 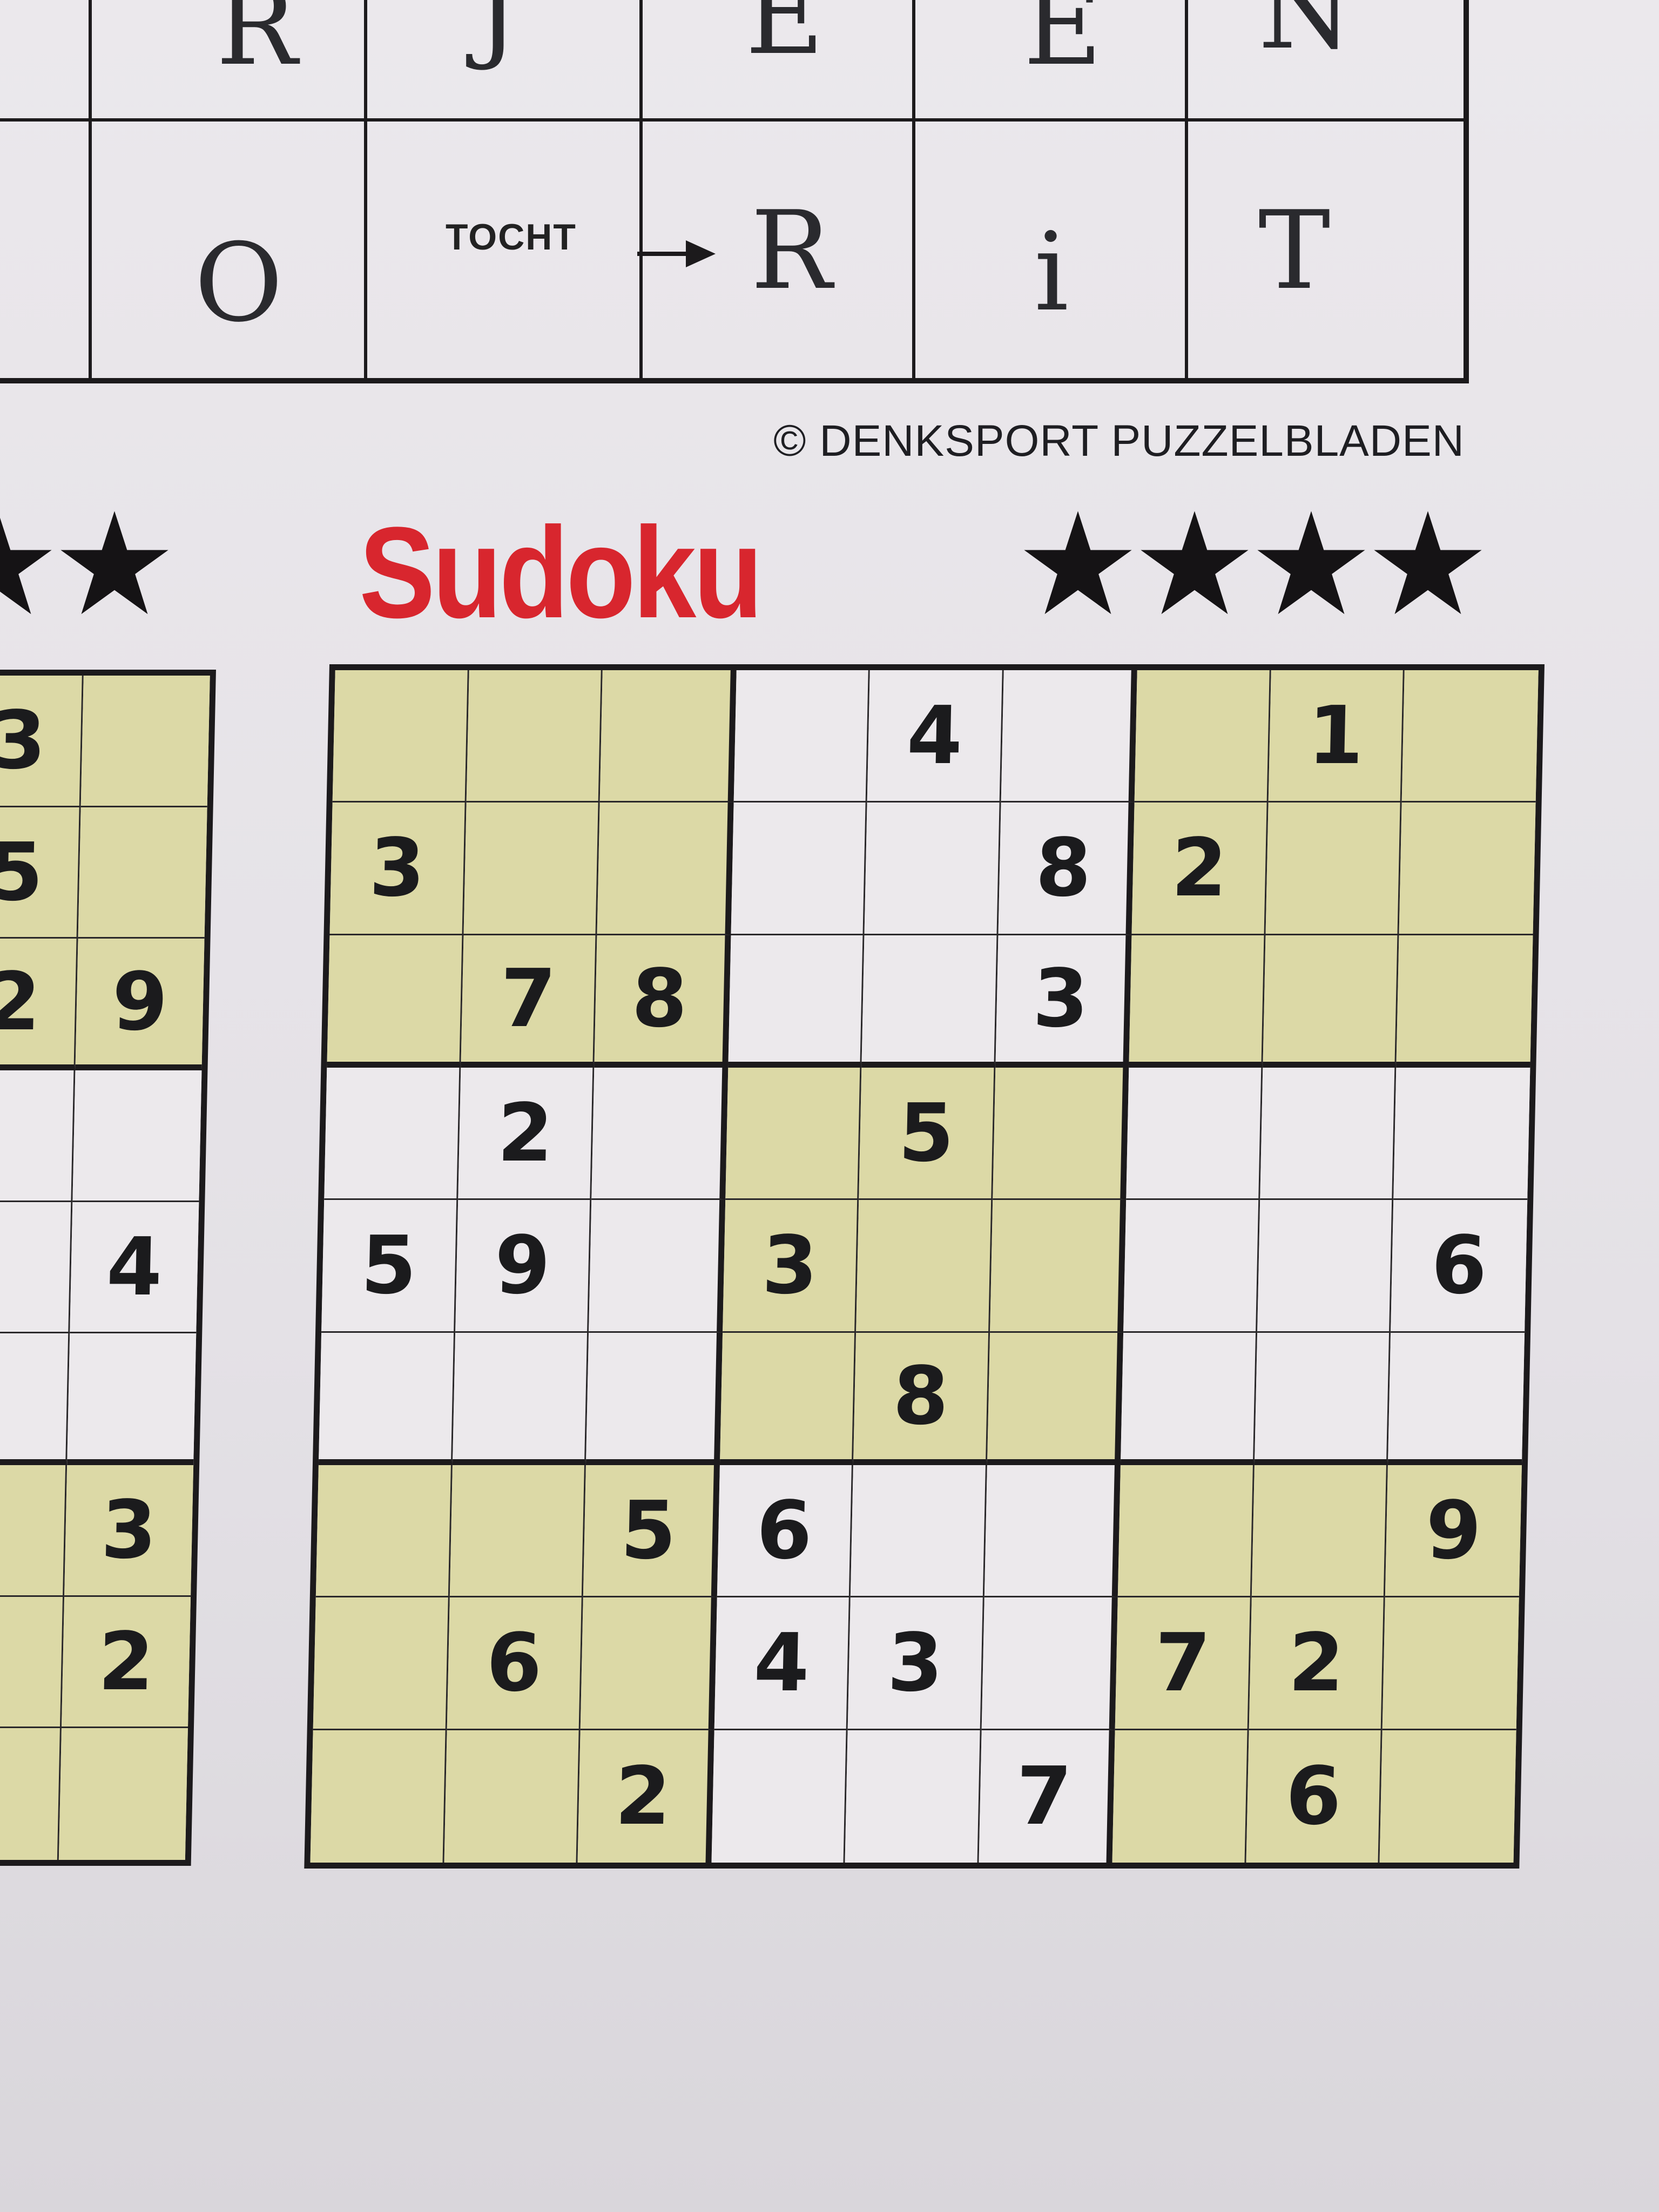 I want to click on handwritten-letter: N, so click(x=1305, y=36).